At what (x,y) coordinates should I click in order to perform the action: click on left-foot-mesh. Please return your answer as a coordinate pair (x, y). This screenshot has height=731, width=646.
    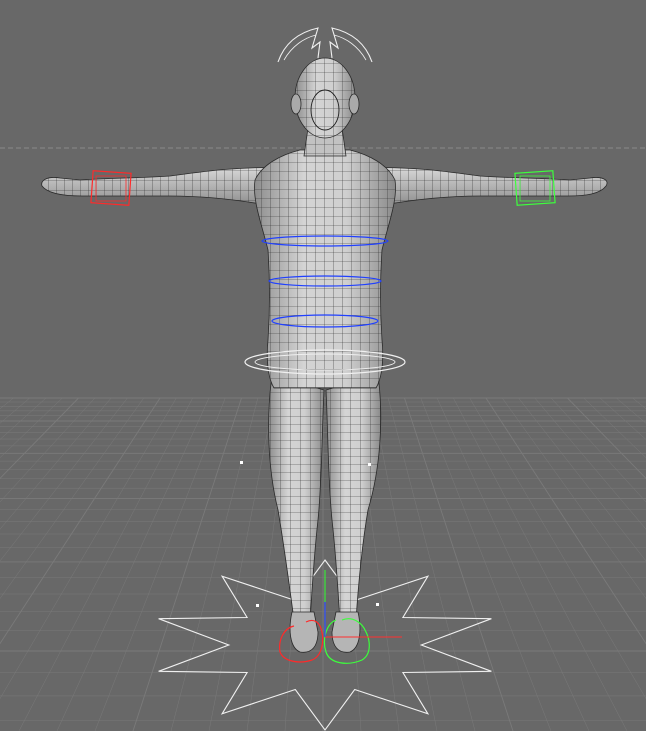
    Looking at the image, I should click on (304, 632).